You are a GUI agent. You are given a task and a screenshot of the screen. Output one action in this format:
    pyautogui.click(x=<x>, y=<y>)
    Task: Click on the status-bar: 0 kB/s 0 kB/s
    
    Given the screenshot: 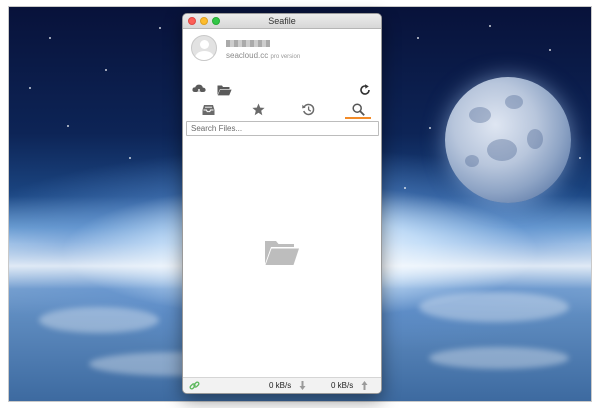 What is the action you would take?
    pyautogui.click(x=282, y=385)
    